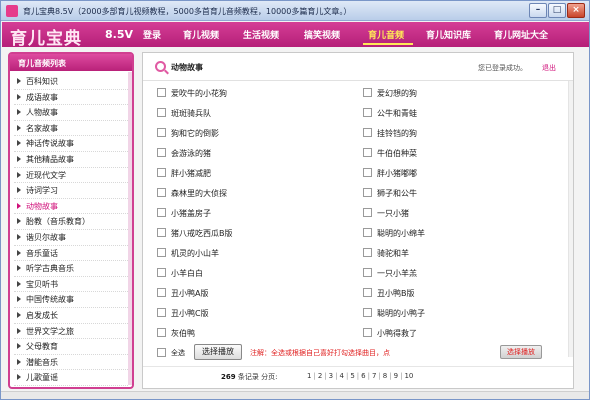  Describe the element at coordinates (352, 376) in the screenshot. I see `page-link: 5` at that location.